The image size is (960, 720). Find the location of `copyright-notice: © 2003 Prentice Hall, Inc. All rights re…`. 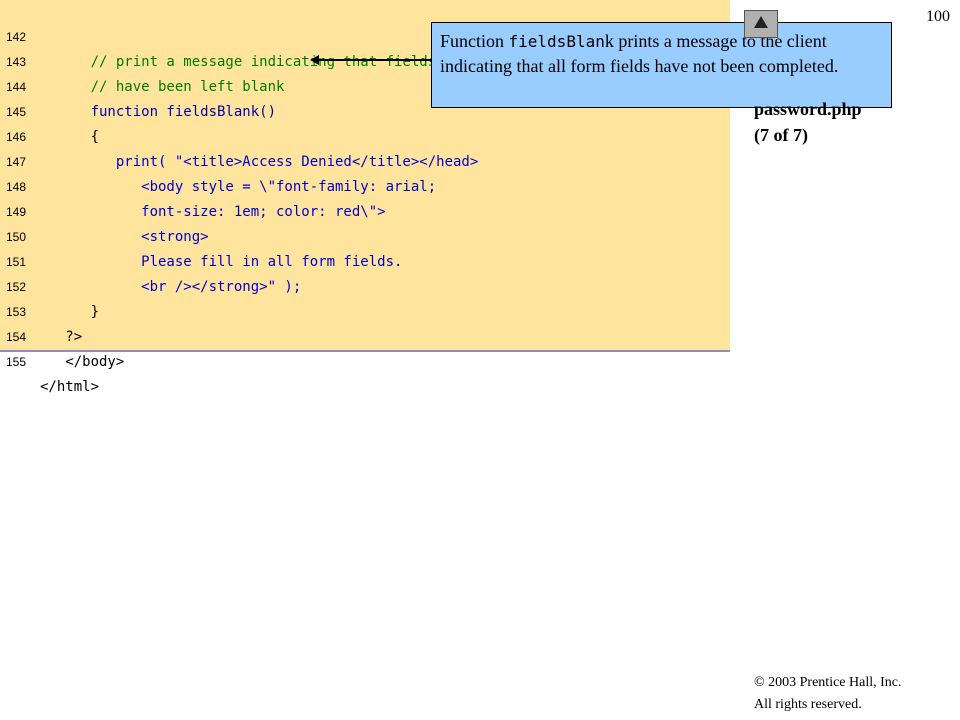

copyright-notice: © 2003 Prentice Hall, Inc. All rights re… is located at coordinates (828, 694).